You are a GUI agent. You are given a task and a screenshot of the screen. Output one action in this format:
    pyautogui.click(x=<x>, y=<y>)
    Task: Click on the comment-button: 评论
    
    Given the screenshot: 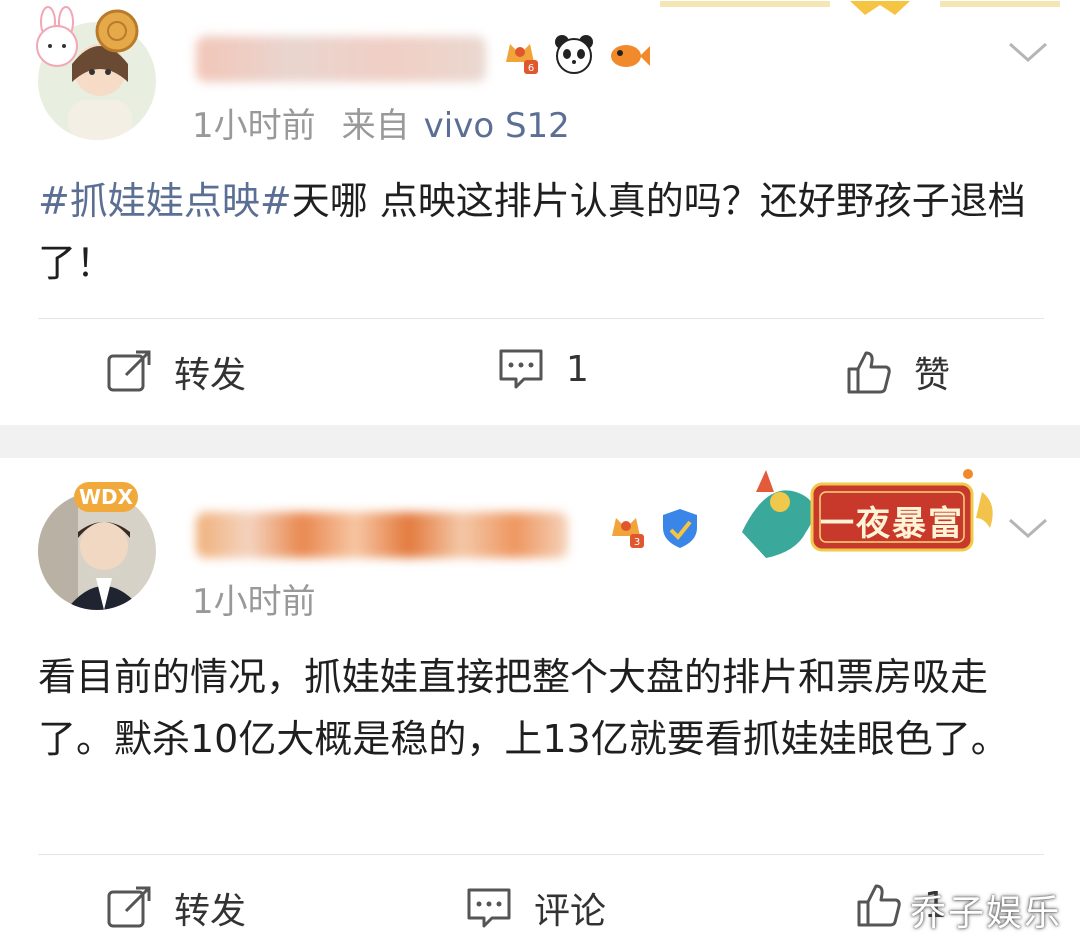 What is the action you would take?
    pyautogui.click(x=536, y=908)
    